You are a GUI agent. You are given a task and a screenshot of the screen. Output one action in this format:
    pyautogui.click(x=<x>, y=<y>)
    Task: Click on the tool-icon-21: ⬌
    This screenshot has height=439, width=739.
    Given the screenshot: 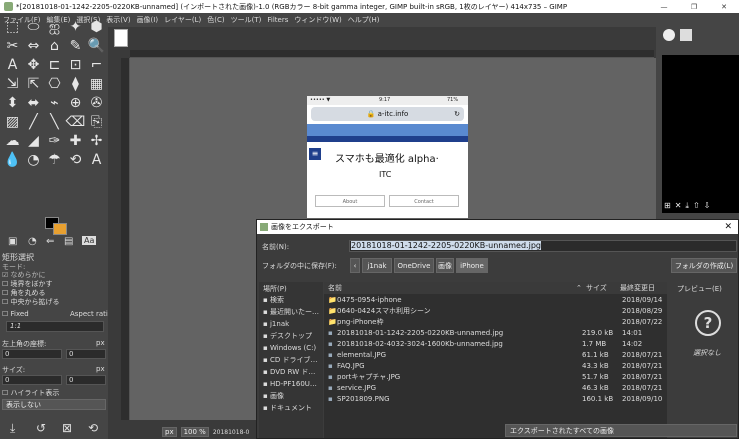 What is the action you would take?
    pyautogui.click(x=33, y=103)
    